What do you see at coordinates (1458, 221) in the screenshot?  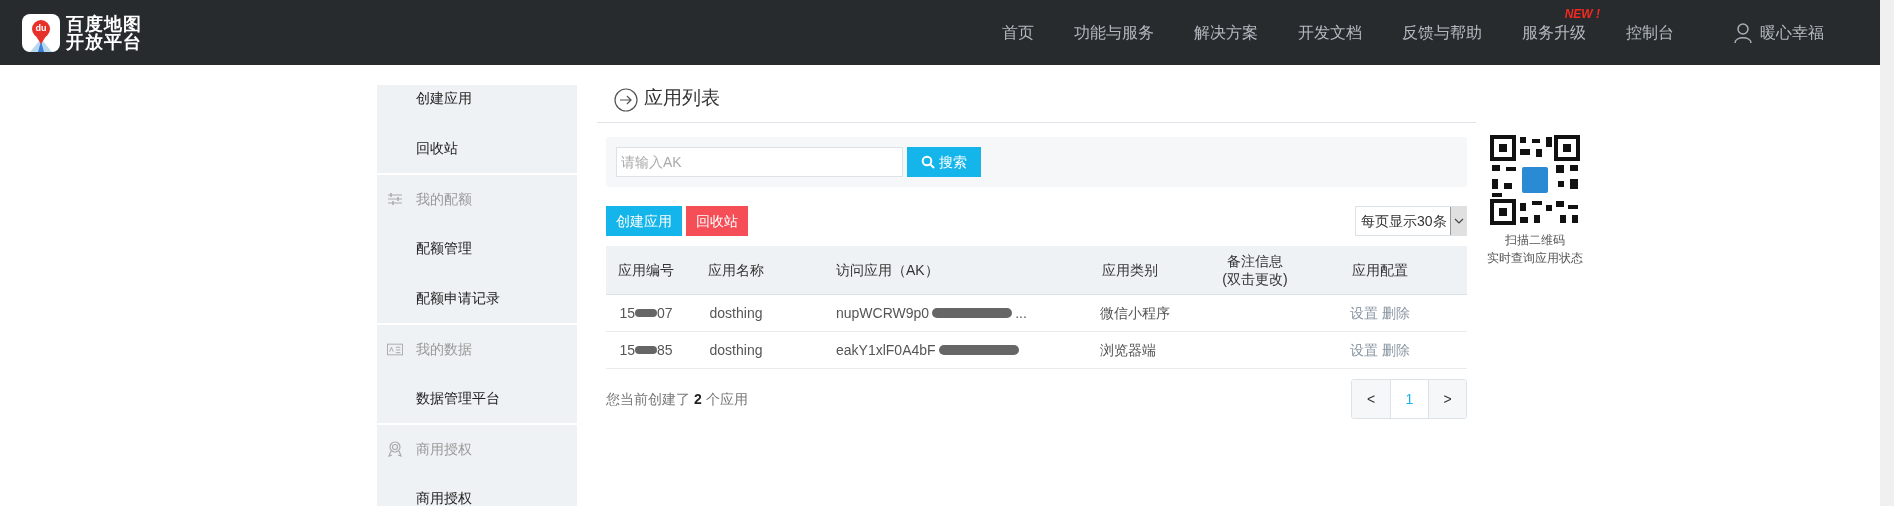 I see `dropdown-icon` at bounding box center [1458, 221].